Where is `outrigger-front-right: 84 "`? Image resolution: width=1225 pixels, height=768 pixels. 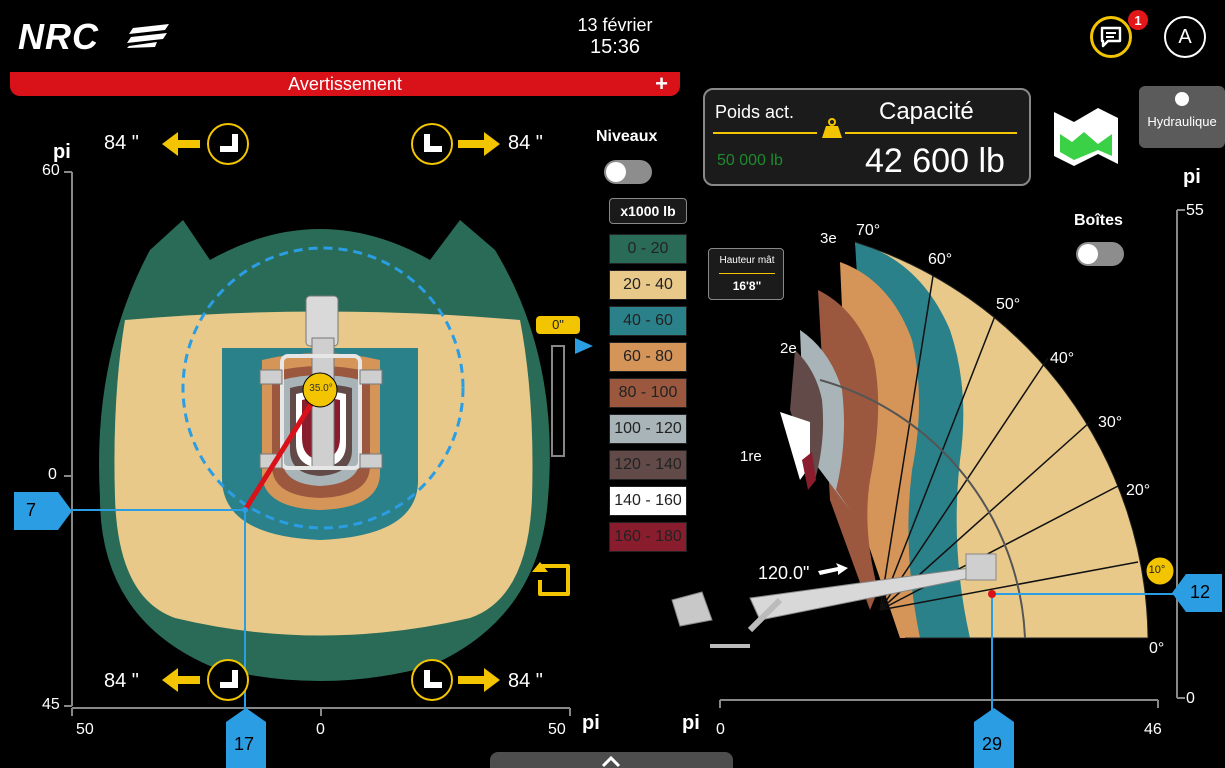 outrigger-front-right: 84 " is located at coordinates (525, 143).